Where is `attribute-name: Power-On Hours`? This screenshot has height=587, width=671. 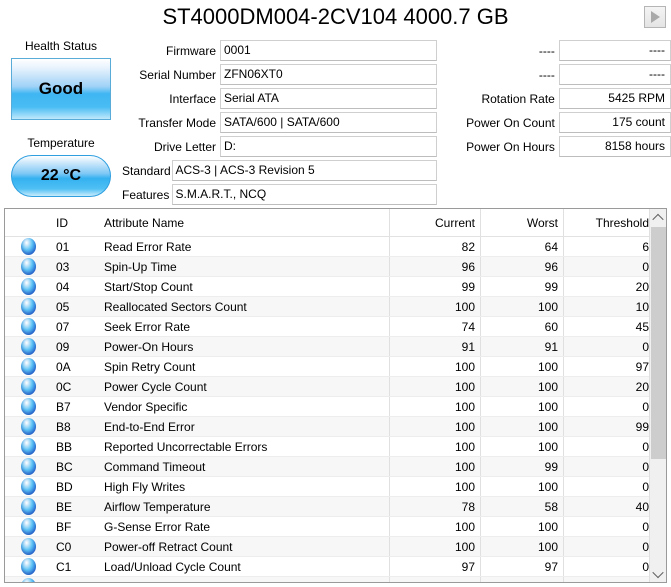
attribute-name: Power-On Hours is located at coordinates (244, 346).